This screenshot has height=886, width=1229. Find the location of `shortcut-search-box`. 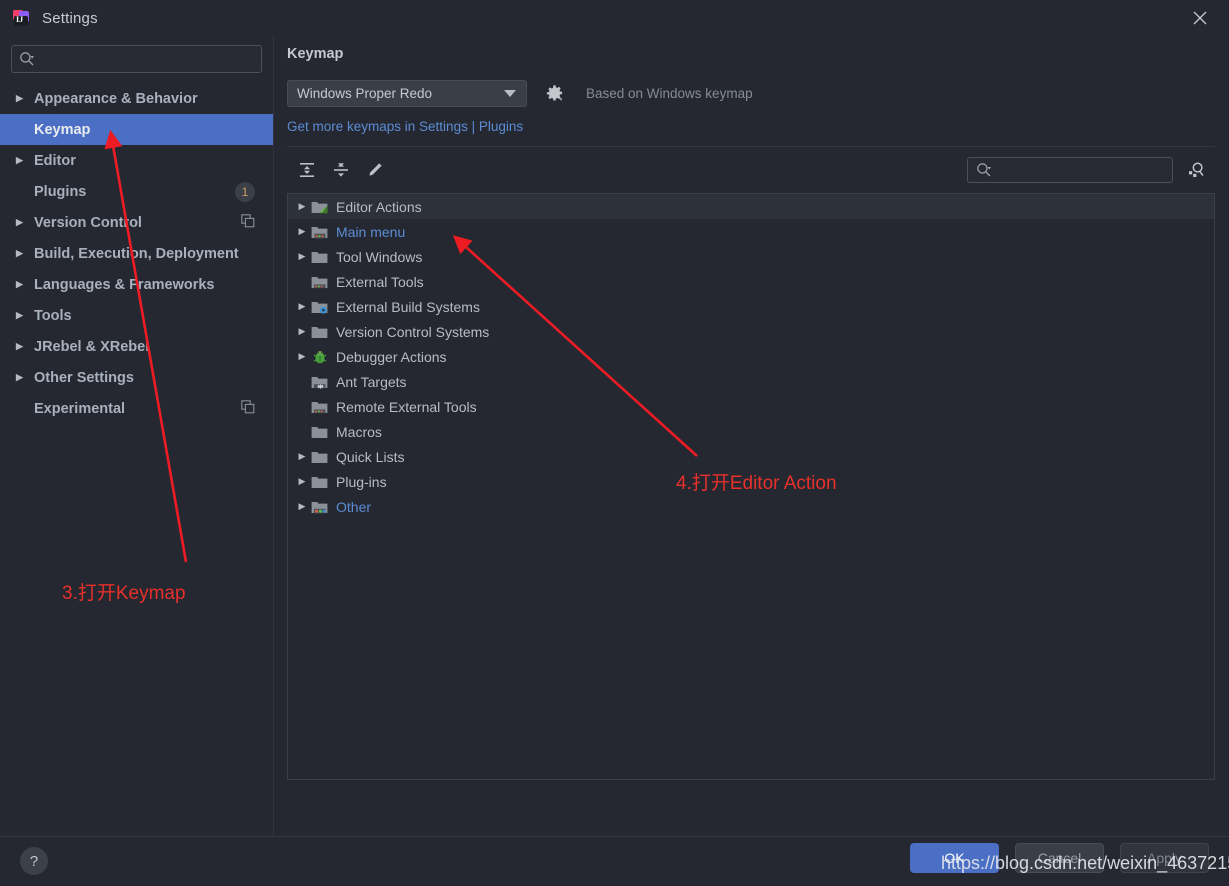

shortcut-search-box is located at coordinates (1070, 170).